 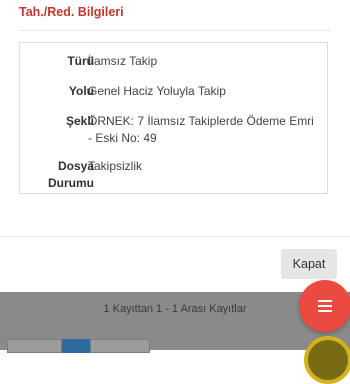 What do you see at coordinates (175, 30) in the screenshot?
I see `header-divider` at bounding box center [175, 30].